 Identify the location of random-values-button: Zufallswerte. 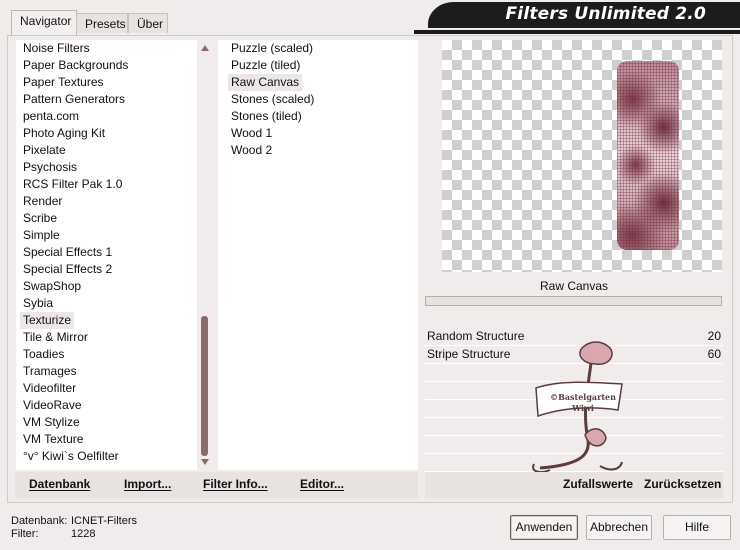
(598, 484).